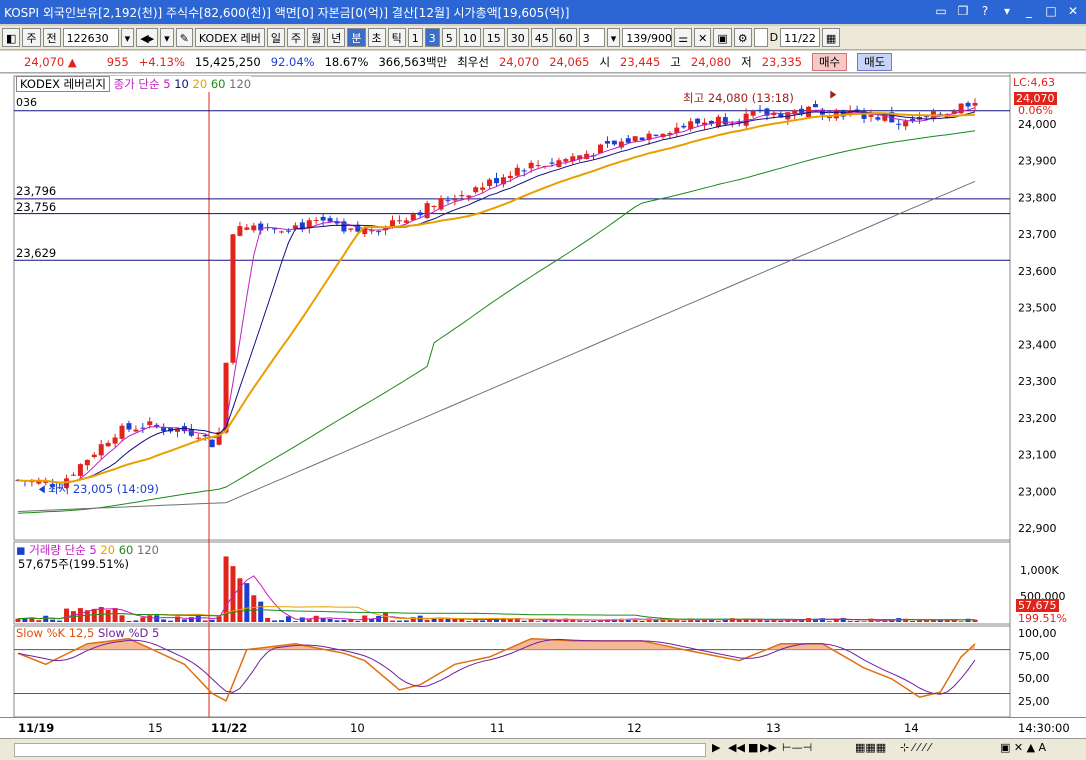  Describe the element at coordinates (376, 37) in the screenshot. I see `period-second: 초` at that location.